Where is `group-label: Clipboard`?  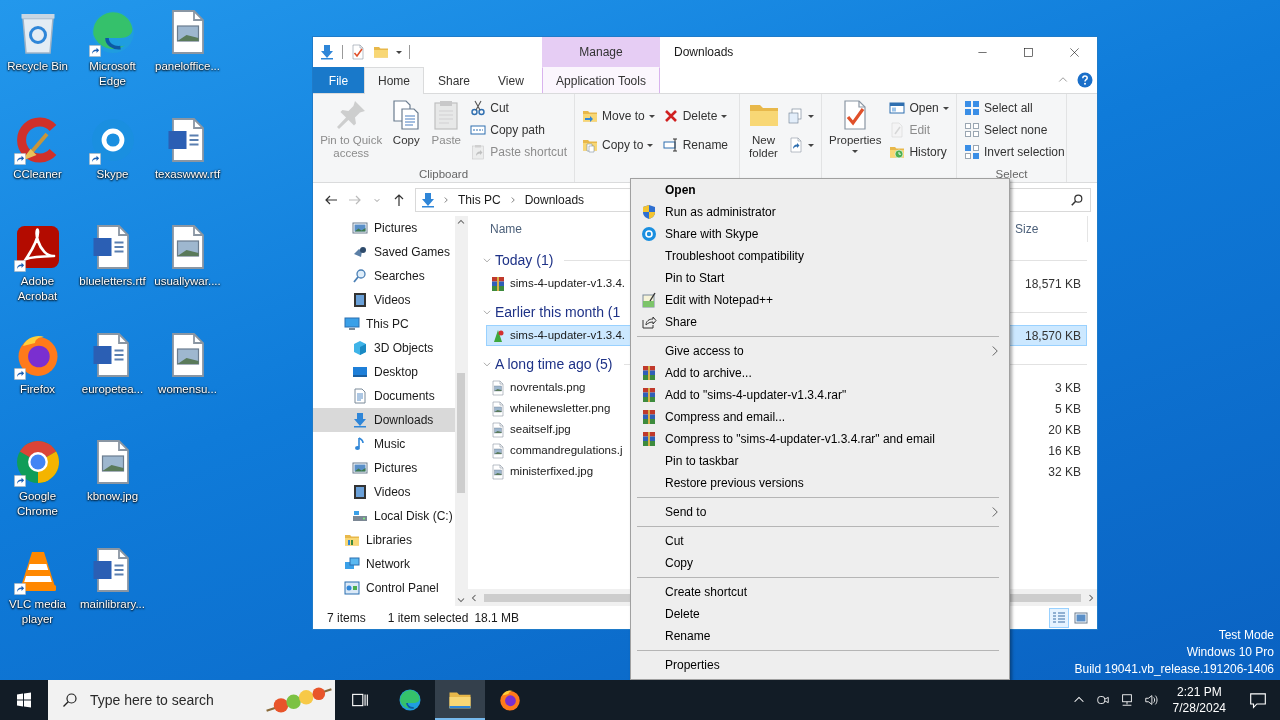 group-label: Clipboard is located at coordinates (443, 174).